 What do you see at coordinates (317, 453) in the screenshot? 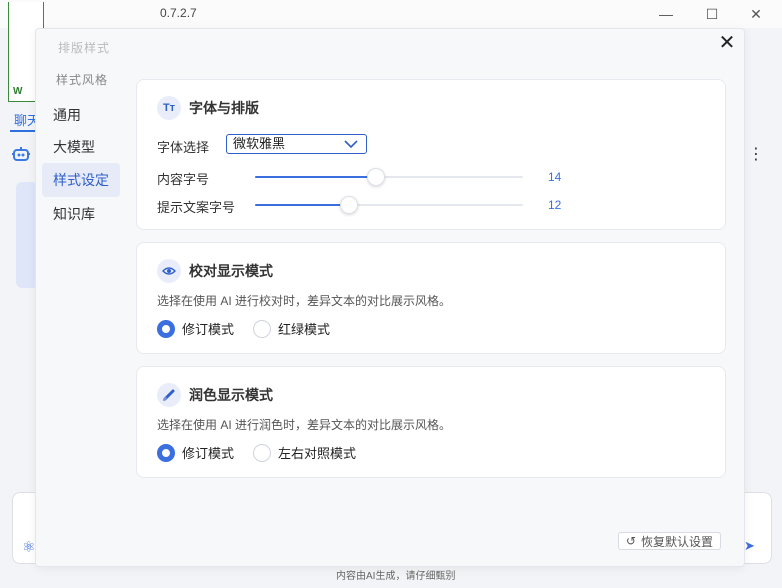
I see `radio-label: 左右对照模式` at bounding box center [317, 453].